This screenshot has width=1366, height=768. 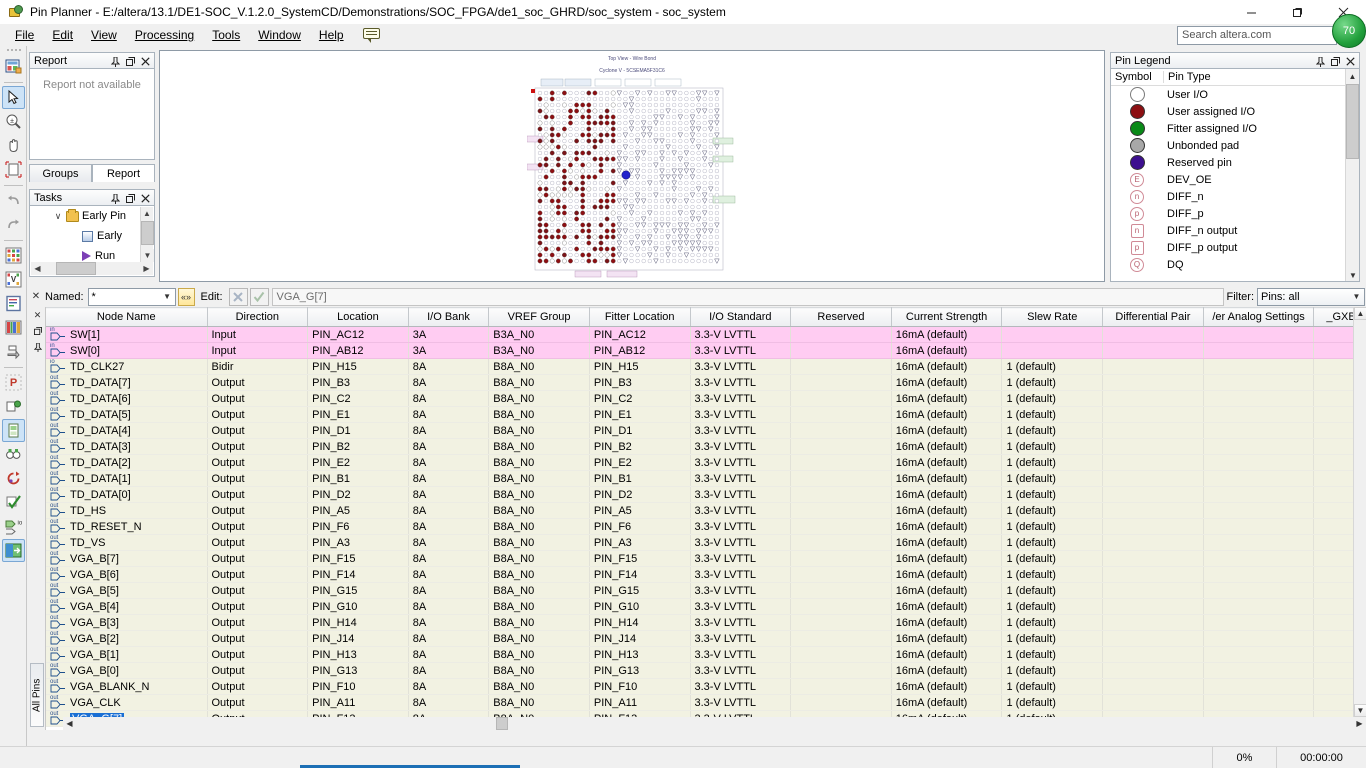 What do you see at coordinates (127, 574) in the screenshot?
I see `cell-node-name: out VGA_B[6]` at bounding box center [127, 574].